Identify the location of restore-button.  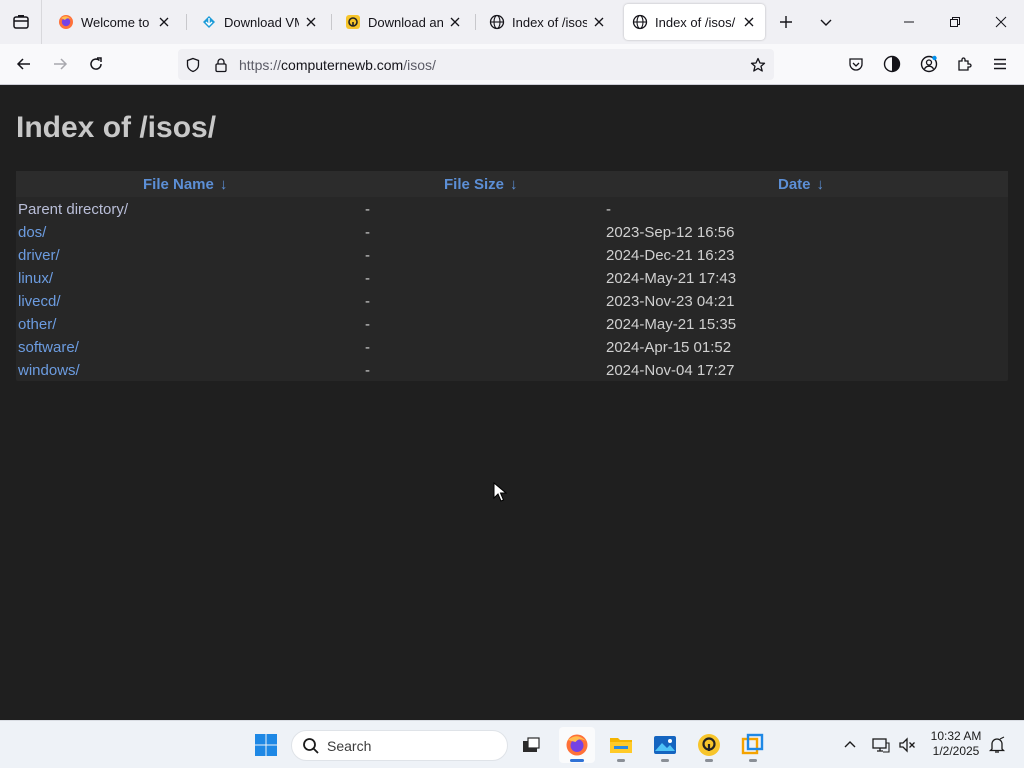
(955, 22).